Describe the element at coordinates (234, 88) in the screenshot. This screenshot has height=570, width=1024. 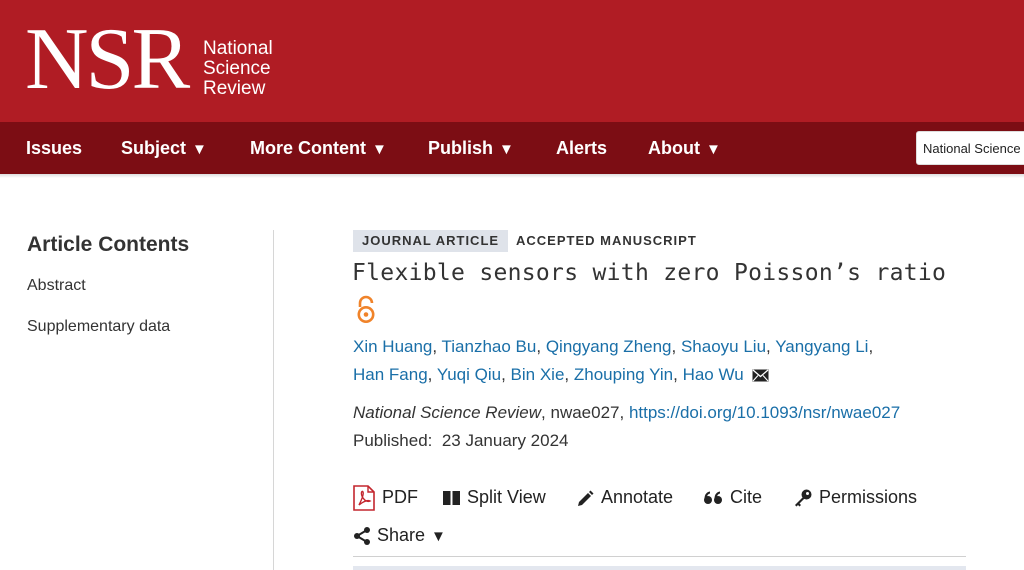
I see `logo-word: Review` at that location.